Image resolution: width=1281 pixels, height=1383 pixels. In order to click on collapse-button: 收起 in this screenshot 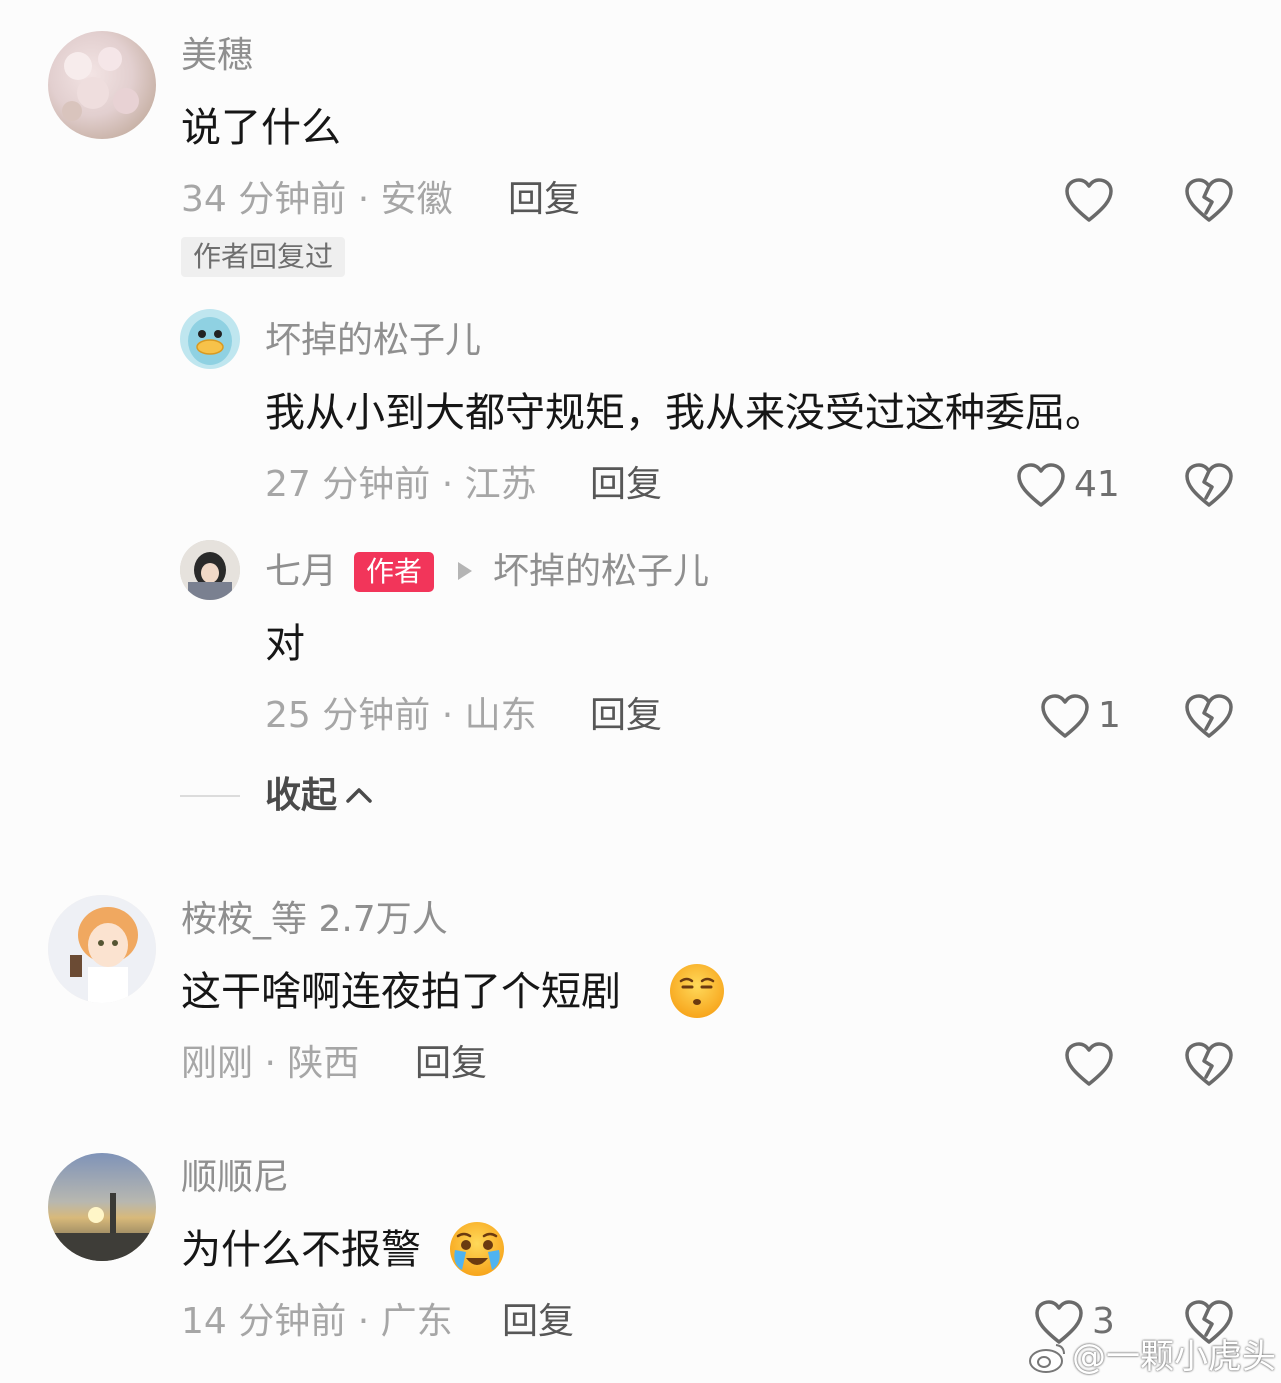, I will do `click(301, 796)`.